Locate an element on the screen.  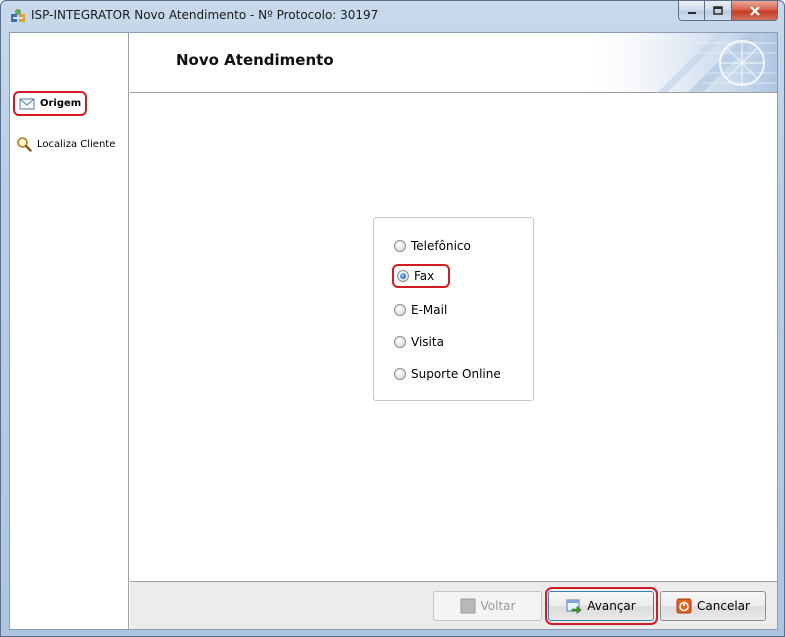
radio-suporte-online: Suporte Online is located at coordinates (447, 374).